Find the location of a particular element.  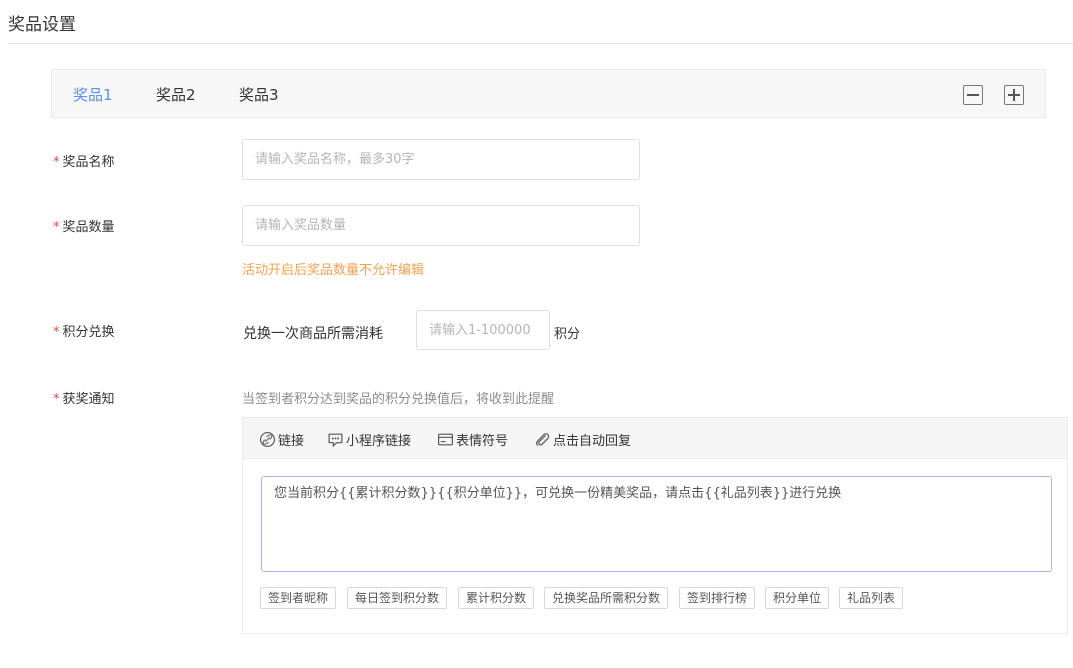

variable-chip-daily-points: 每日签到积分数 is located at coordinates (397, 598).